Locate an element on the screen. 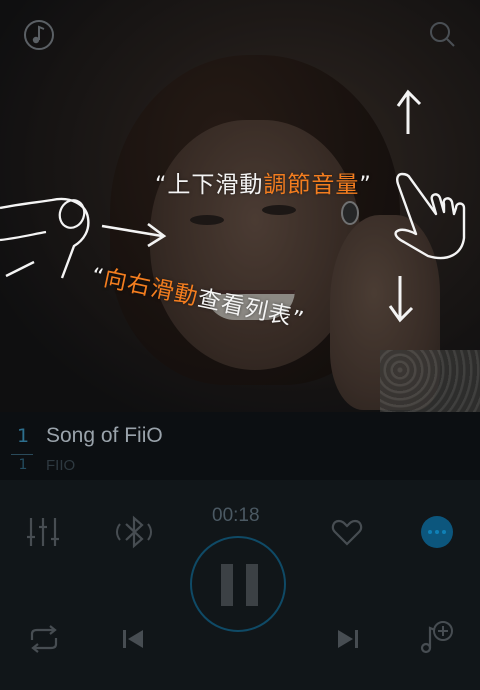 The image size is (480, 690). adjust-volume-label: 調節音量 is located at coordinates (311, 185).